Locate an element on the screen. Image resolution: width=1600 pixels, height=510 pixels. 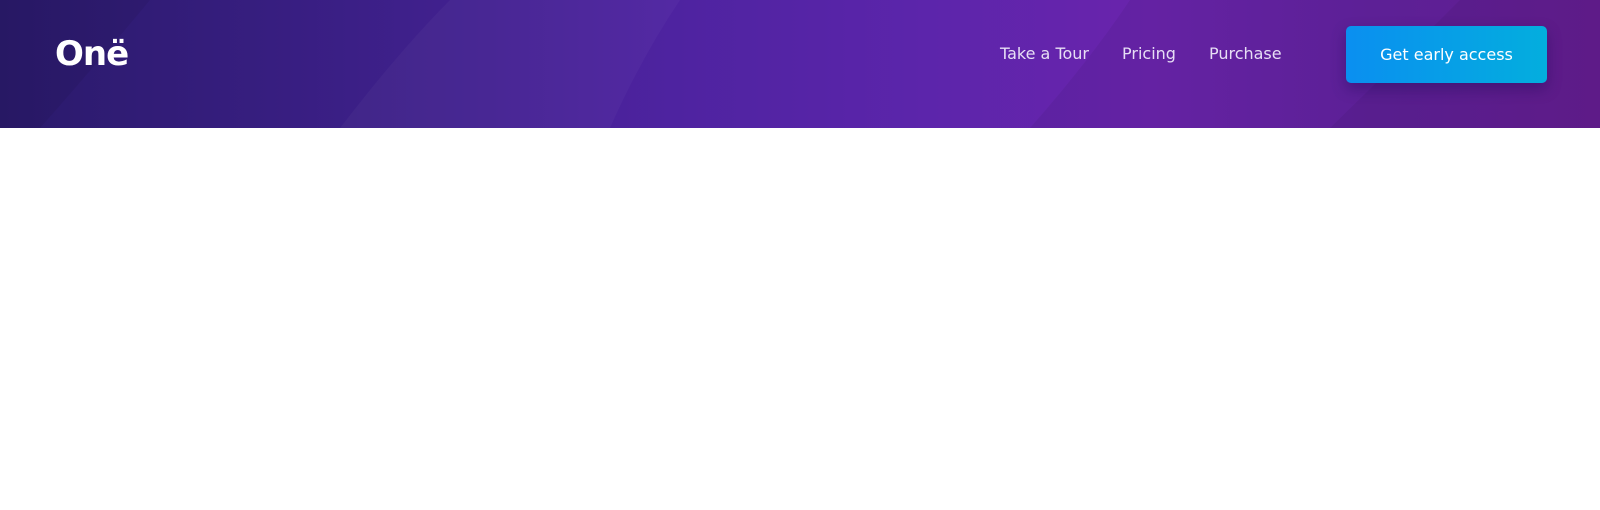
nav-link-pricing: Pricing is located at coordinates (1149, 54).